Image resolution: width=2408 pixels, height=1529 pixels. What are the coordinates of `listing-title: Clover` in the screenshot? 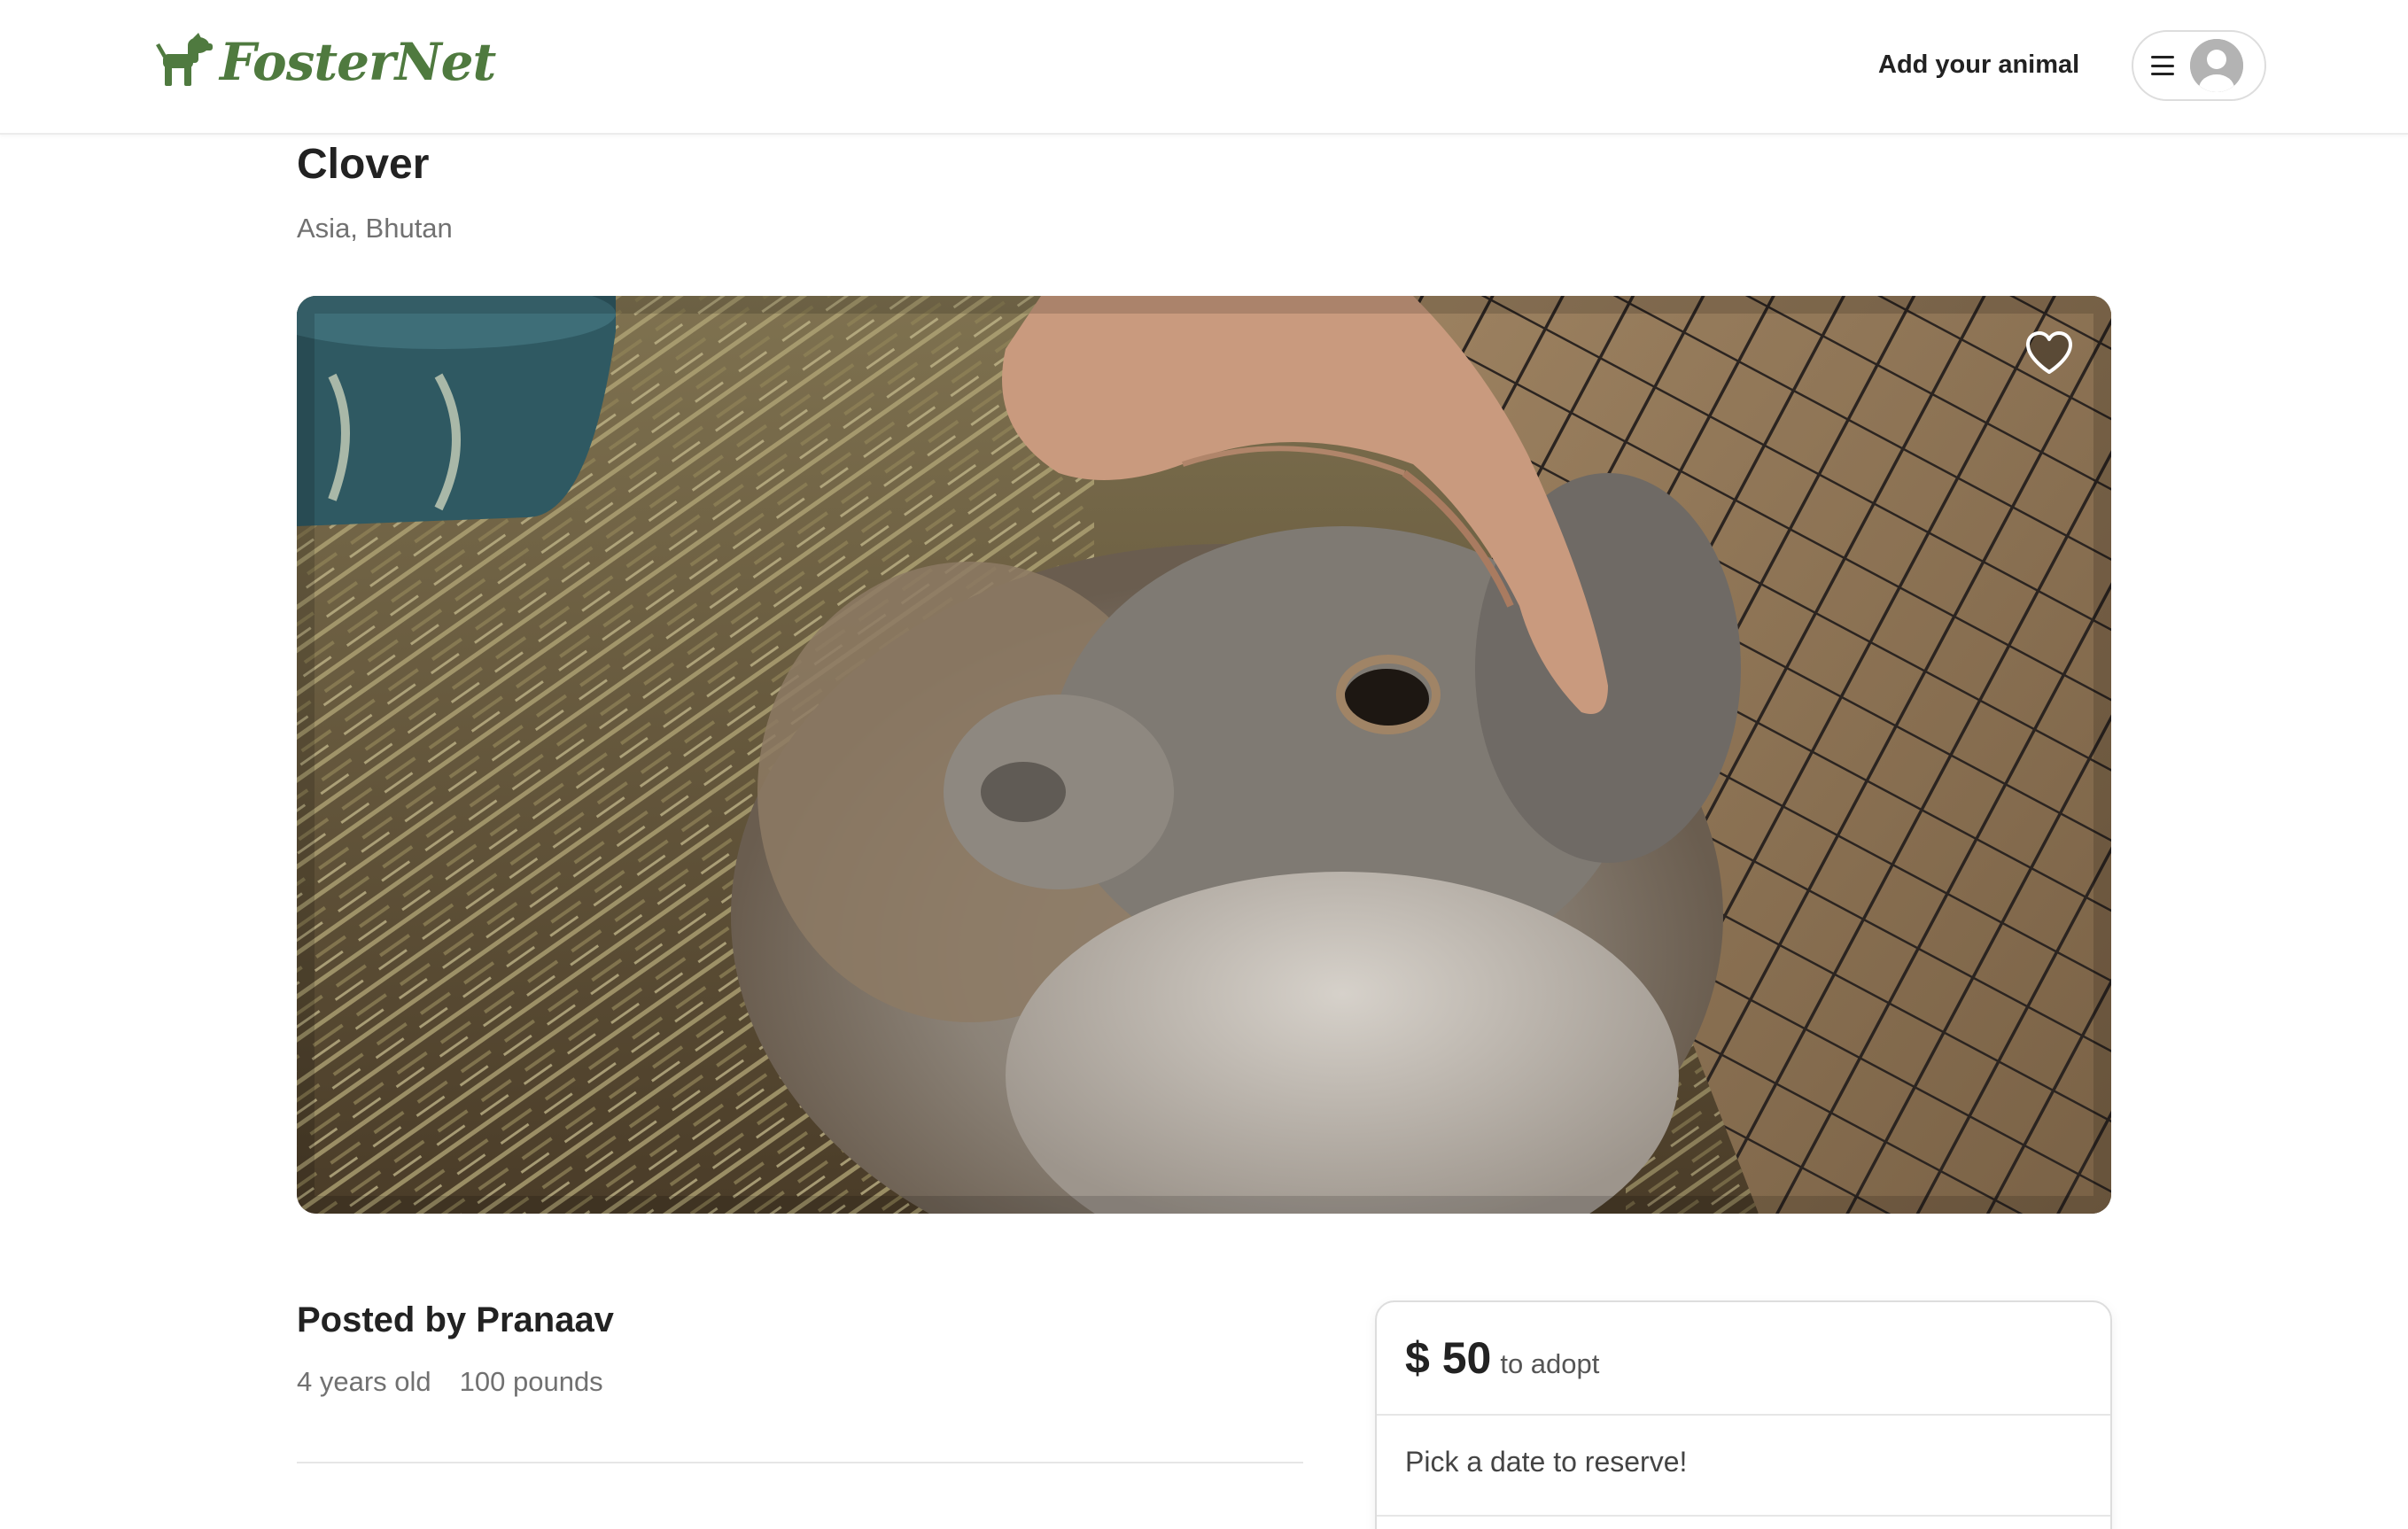 It's located at (363, 164).